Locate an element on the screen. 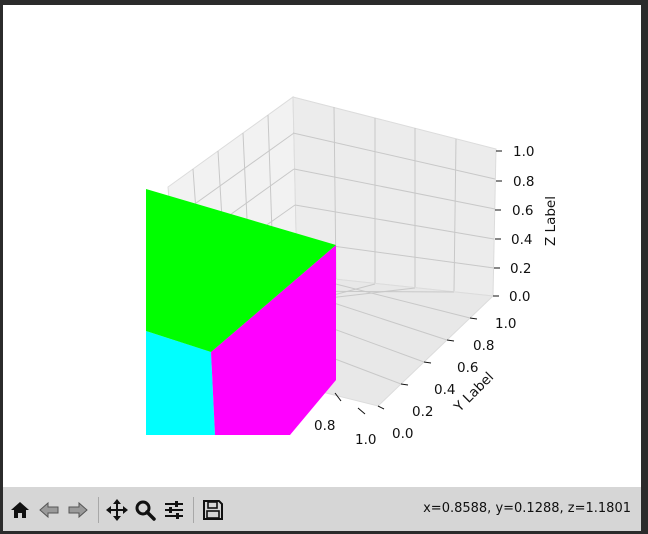  z-tick-label: 1.0 is located at coordinates (523, 152).